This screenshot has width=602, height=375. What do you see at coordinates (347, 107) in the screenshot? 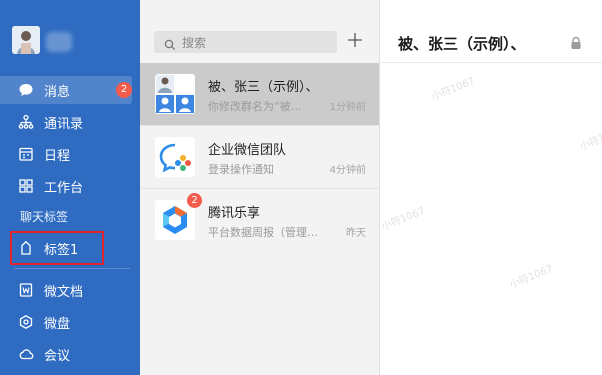
I see `conversation-time: 1分钟前` at bounding box center [347, 107].